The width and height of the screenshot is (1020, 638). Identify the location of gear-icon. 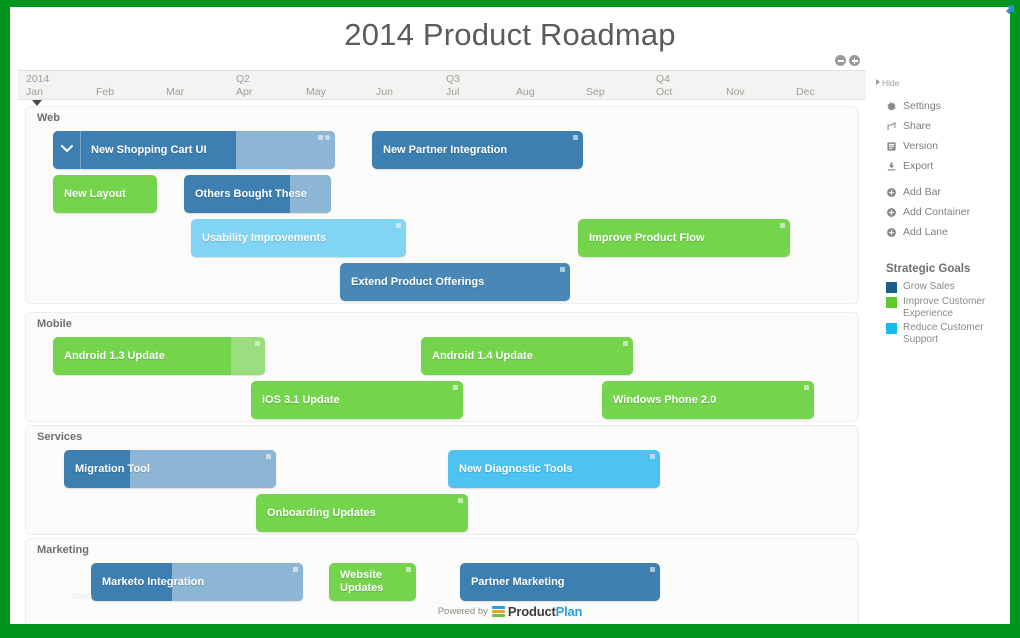
(891, 106).